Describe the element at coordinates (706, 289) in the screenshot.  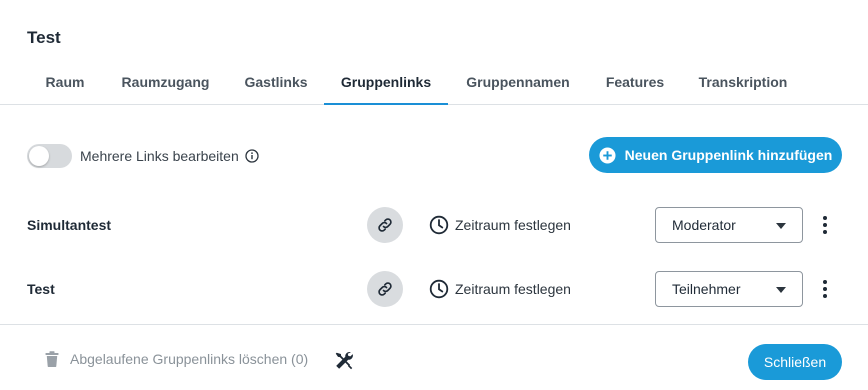
I see `role-select-value: Teilnehmer` at that location.